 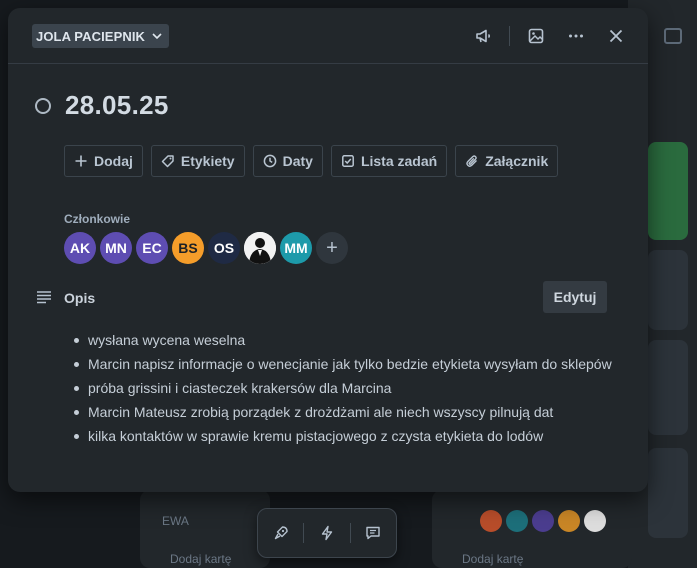 What do you see at coordinates (373, 533) in the screenshot?
I see `comment-icon` at bounding box center [373, 533].